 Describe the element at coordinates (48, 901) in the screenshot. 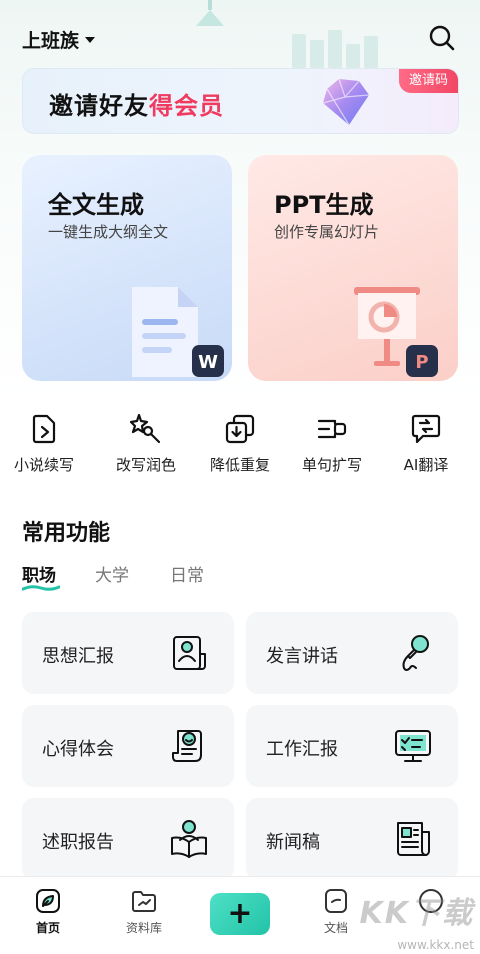

I see `home-leaf-icon` at that location.